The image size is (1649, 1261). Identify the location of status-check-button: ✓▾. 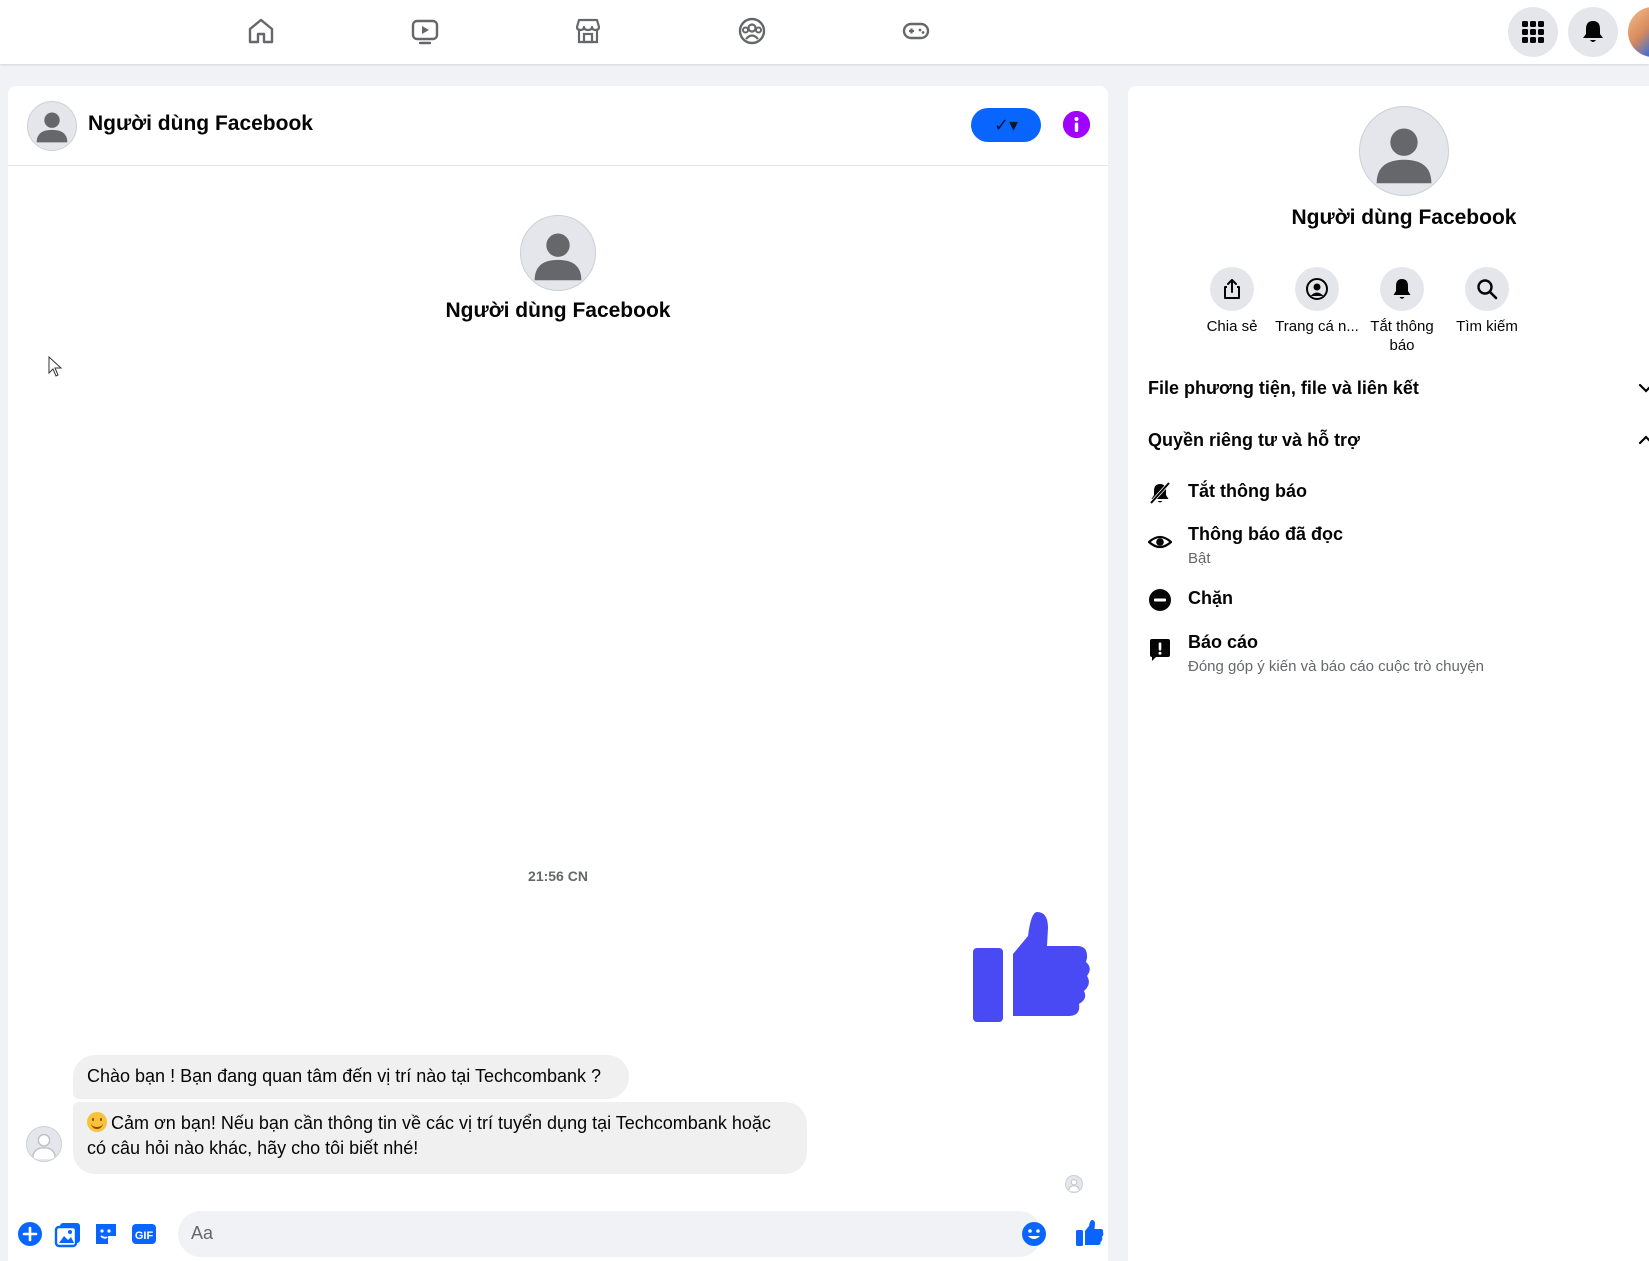
(1006, 125).